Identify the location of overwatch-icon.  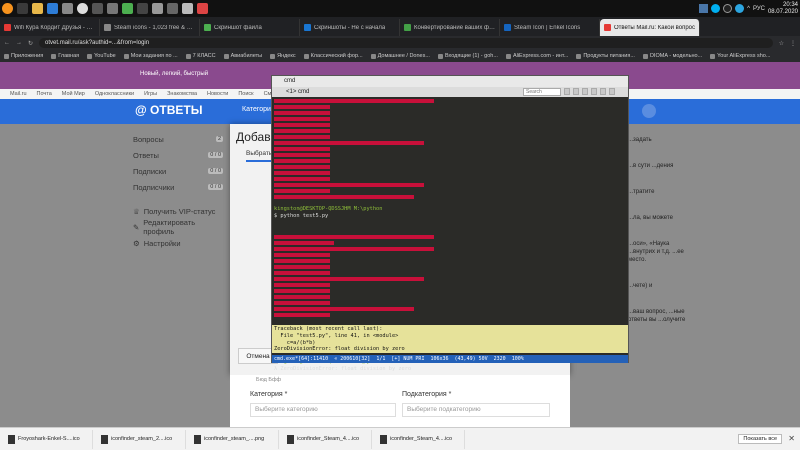
(7, 8).